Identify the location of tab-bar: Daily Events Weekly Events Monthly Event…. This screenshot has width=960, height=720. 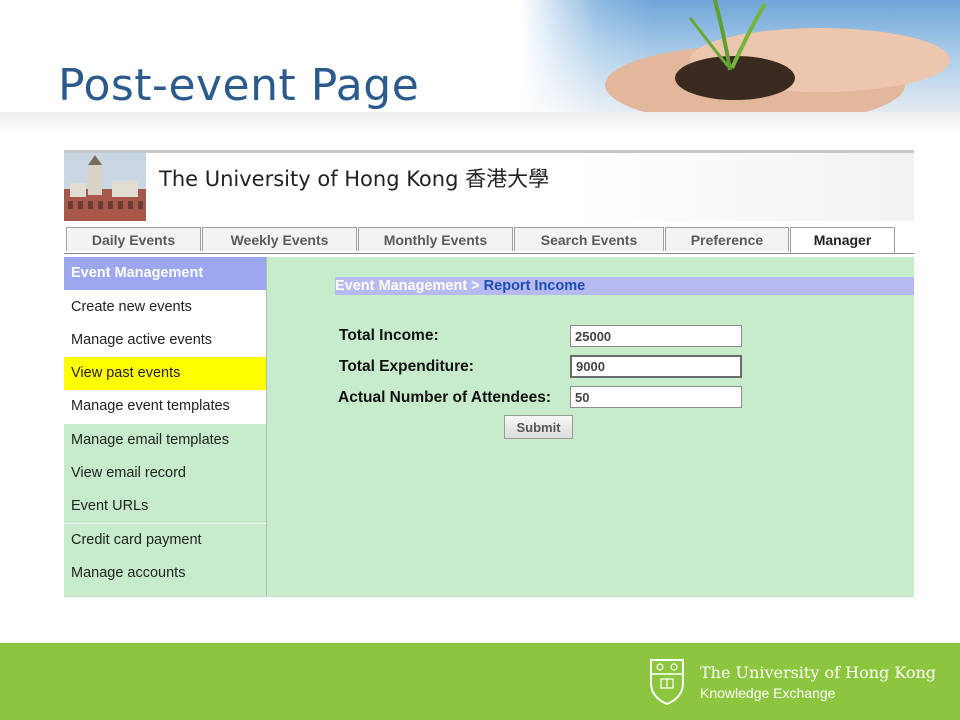
(489, 240).